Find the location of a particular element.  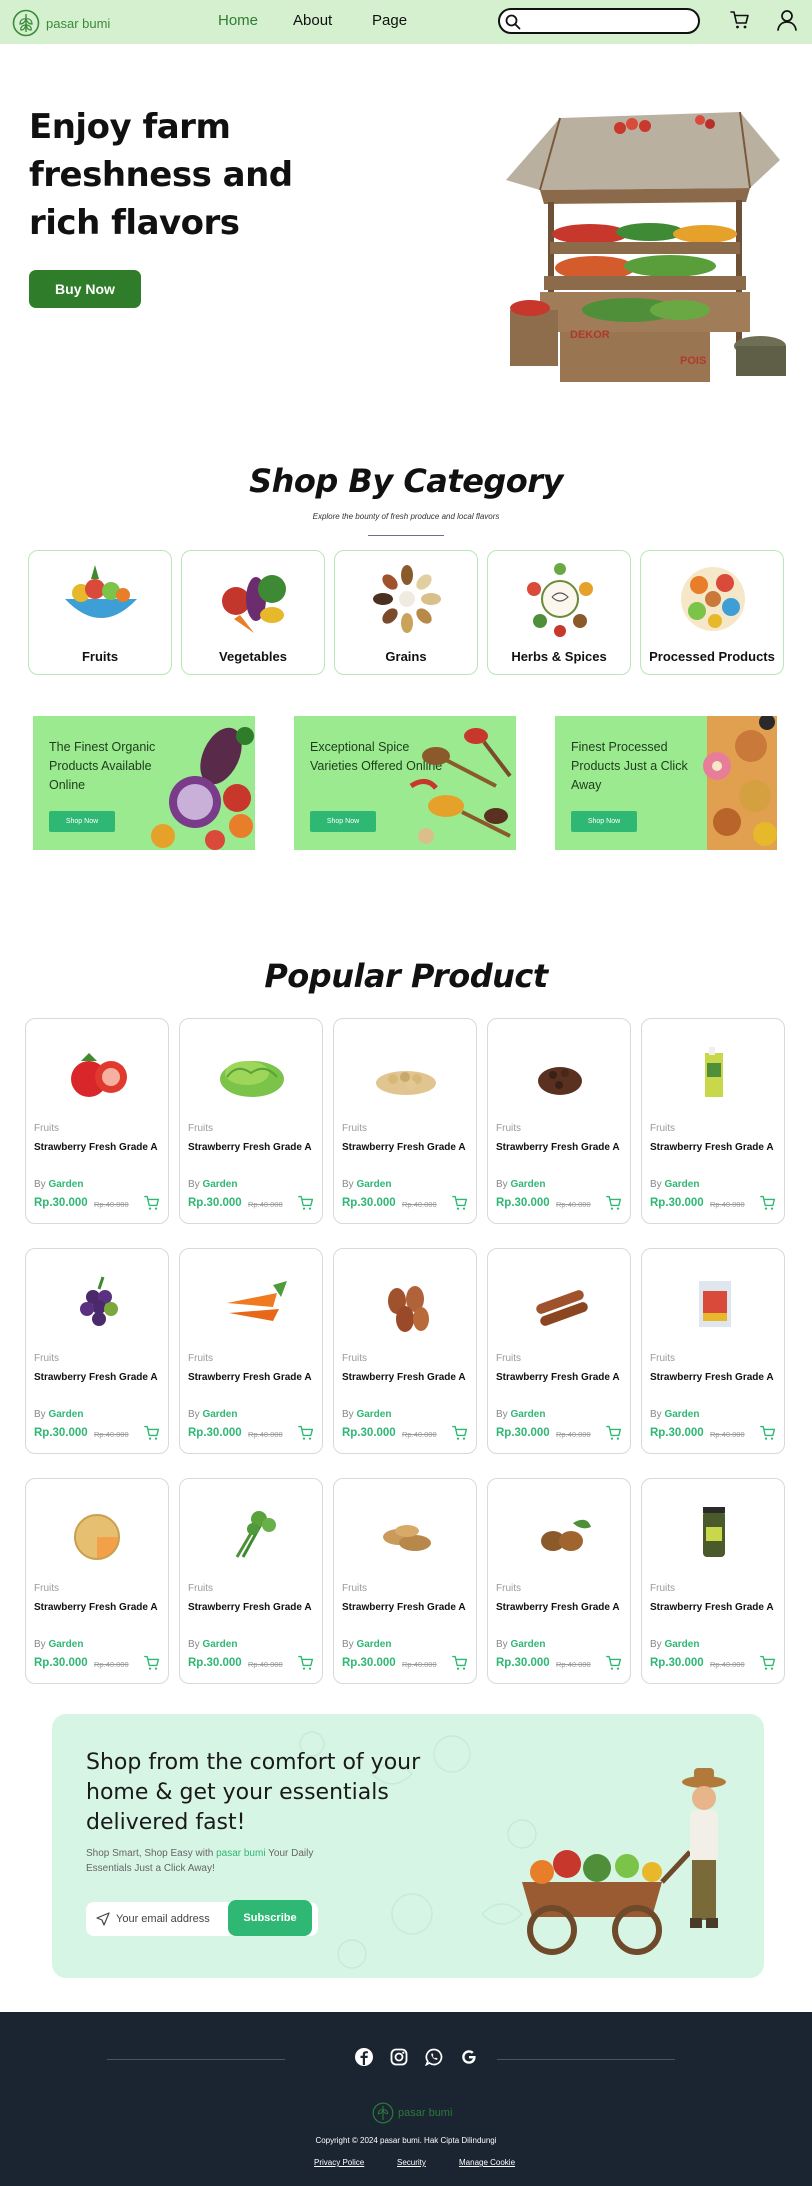

manage-cookie-link: Manage Cookie is located at coordinates (487, 2162).